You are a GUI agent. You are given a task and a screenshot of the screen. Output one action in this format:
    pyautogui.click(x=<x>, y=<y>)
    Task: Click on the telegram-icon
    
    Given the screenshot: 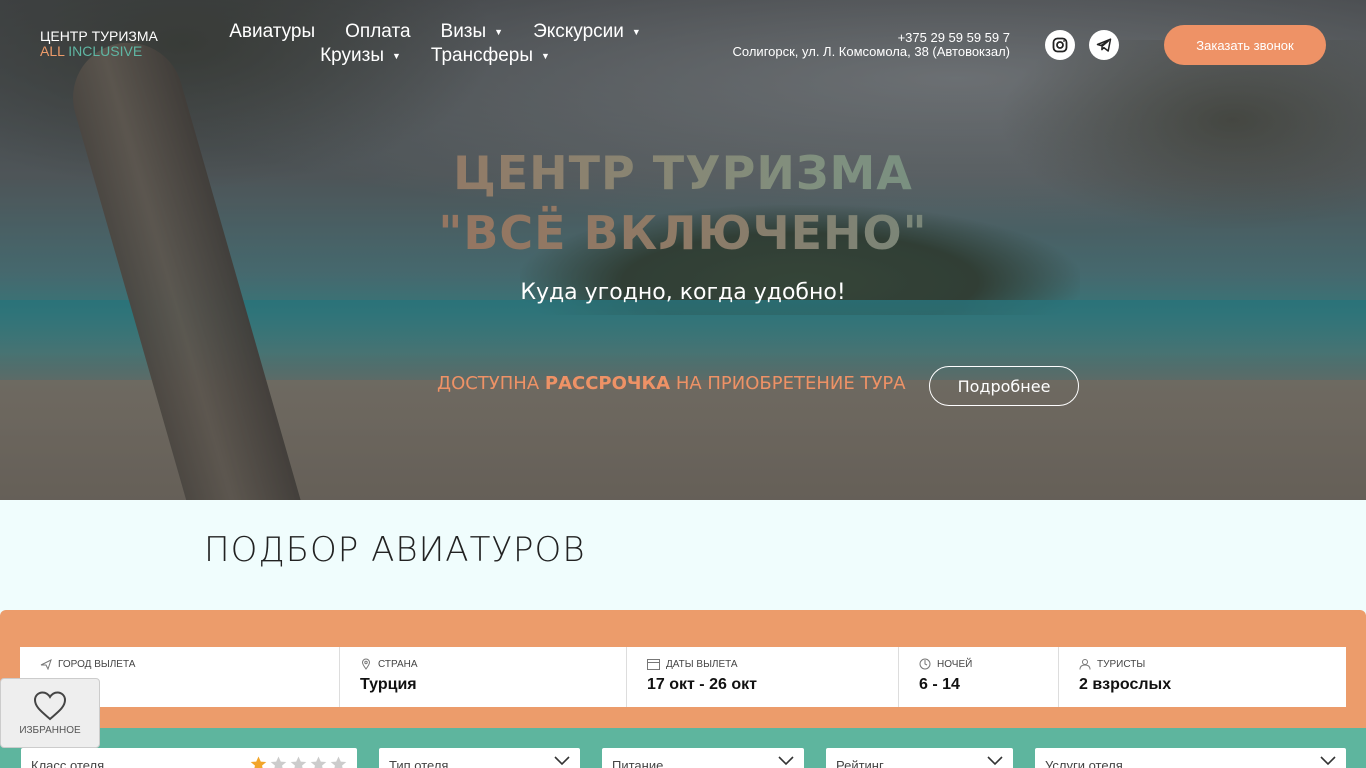 What is the action you would take?
    pyautogui.click(x=1104, y=45)
    